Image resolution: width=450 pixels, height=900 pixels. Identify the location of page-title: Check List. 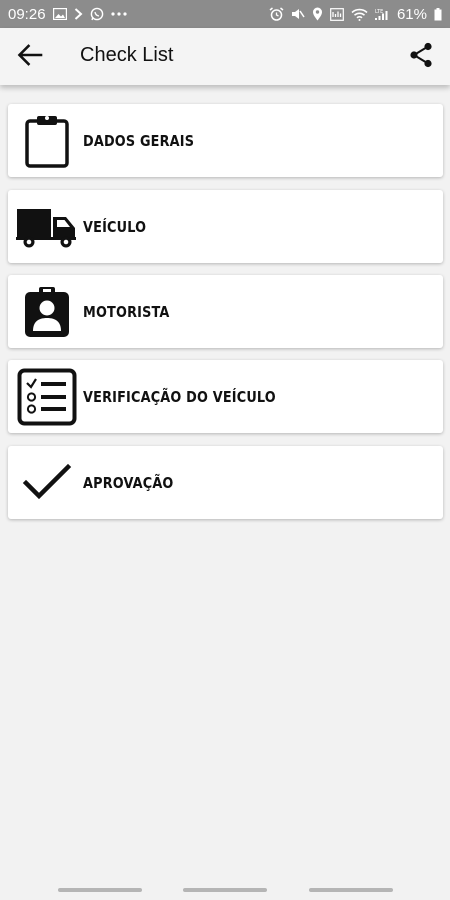
(127, 55).